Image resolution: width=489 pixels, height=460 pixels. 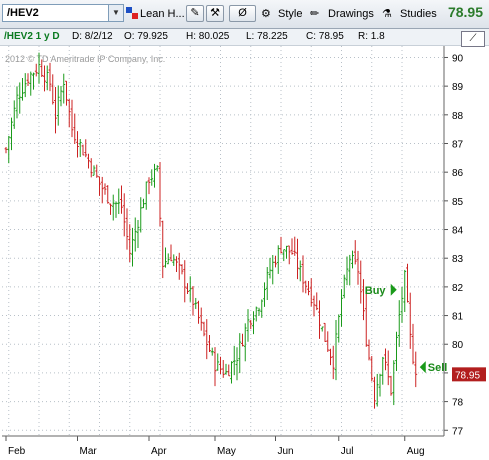 What do you see at coordinates (458, 345) in the screenshot?
I see `y-tick-label: 80` at bounding box center [458, 345].